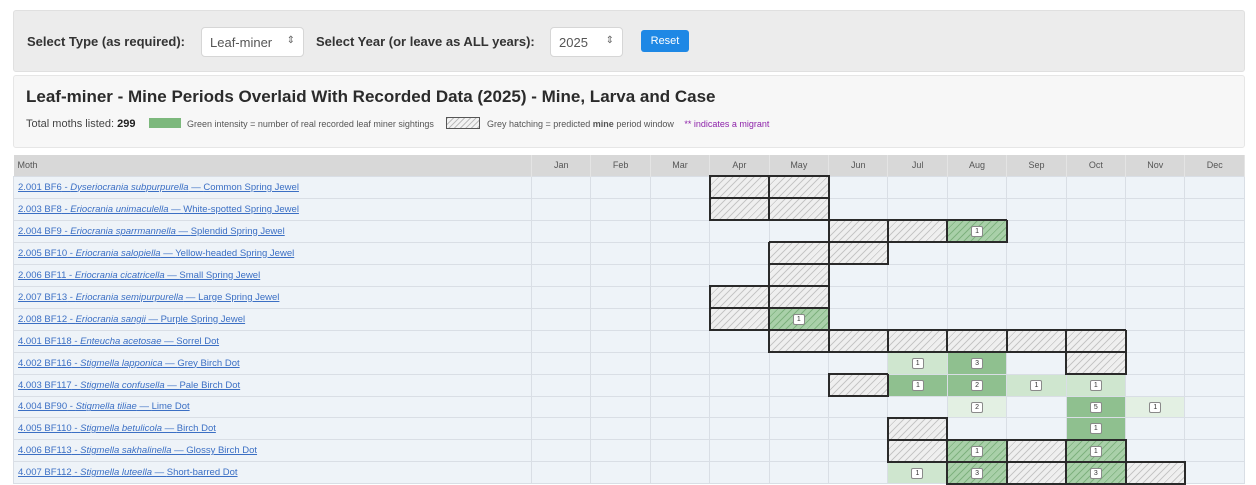 This screenshot has height=485, width=1256. I want to click on legend-grey-bold: mine, so click(603, 124).